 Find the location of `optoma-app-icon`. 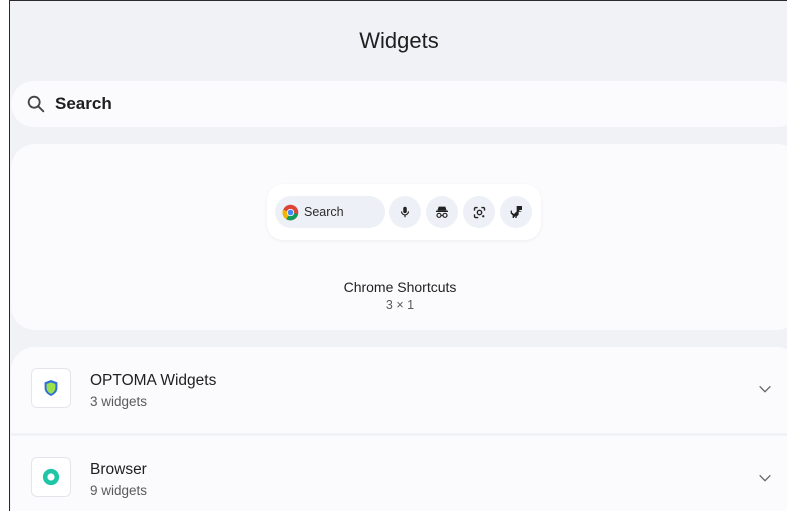

optoma-app-icon is located at coordinates (51, 388).